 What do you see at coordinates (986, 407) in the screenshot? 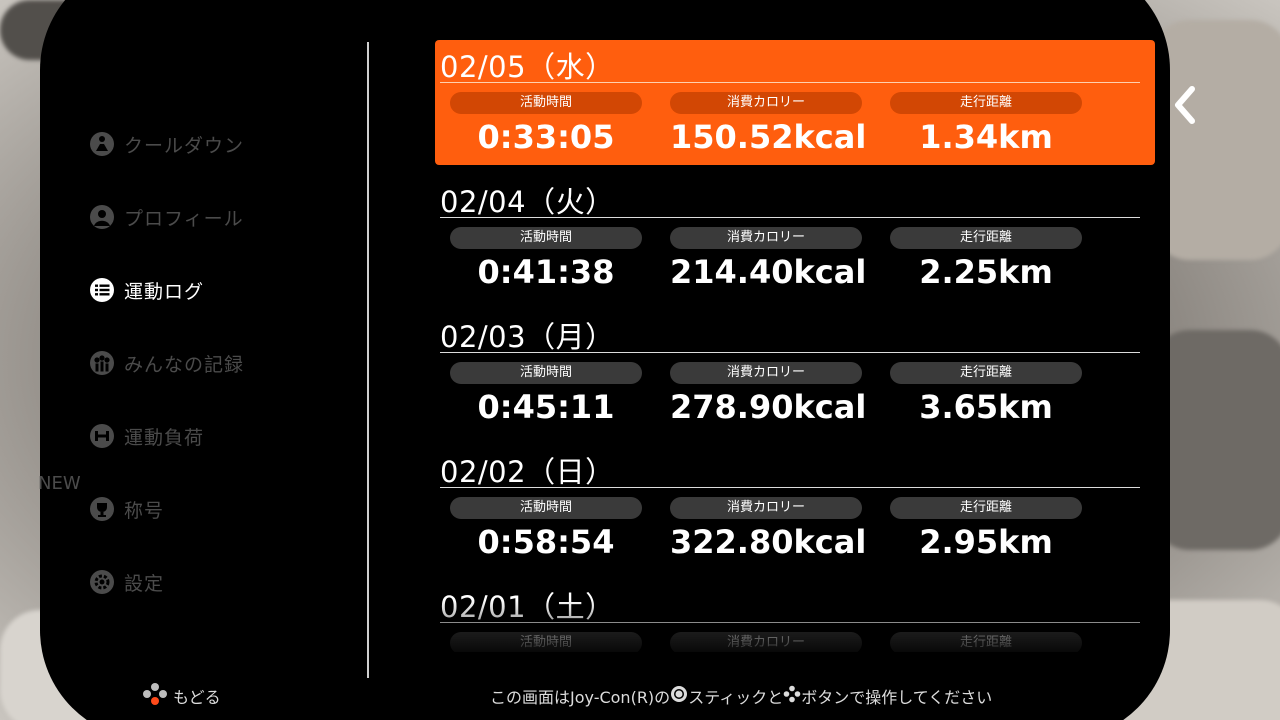
I see `stat-value: 3.65km` at bounding box center [986, 407].